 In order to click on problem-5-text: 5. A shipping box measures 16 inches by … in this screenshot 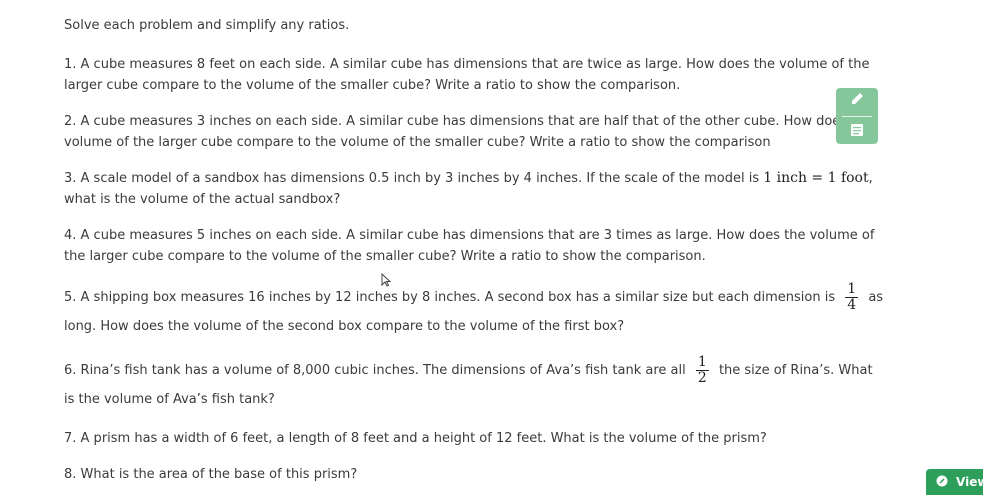, I will do `click(450, 297)`.